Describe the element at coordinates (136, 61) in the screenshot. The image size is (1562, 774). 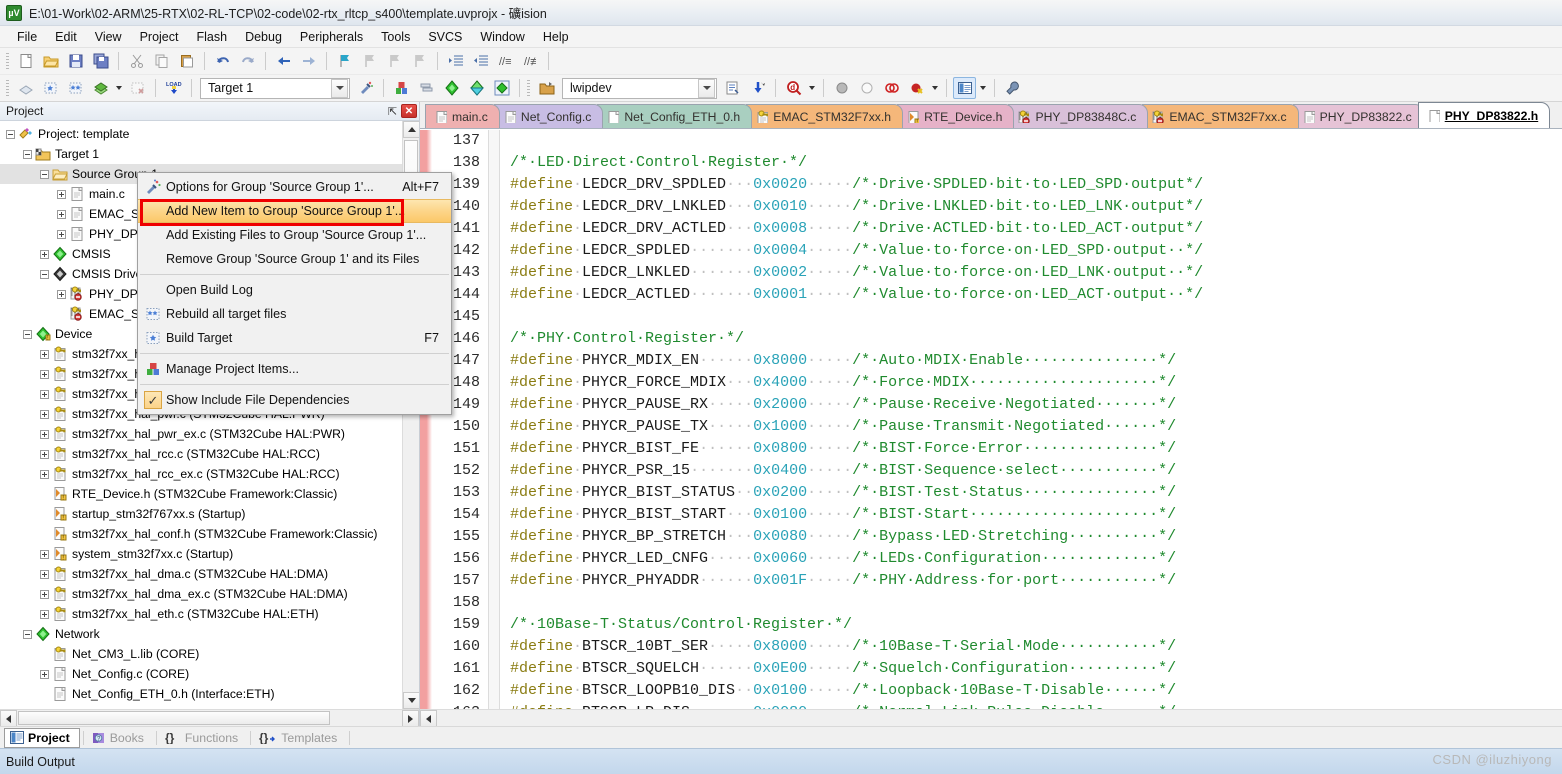
I see `cut-icon` at that location.